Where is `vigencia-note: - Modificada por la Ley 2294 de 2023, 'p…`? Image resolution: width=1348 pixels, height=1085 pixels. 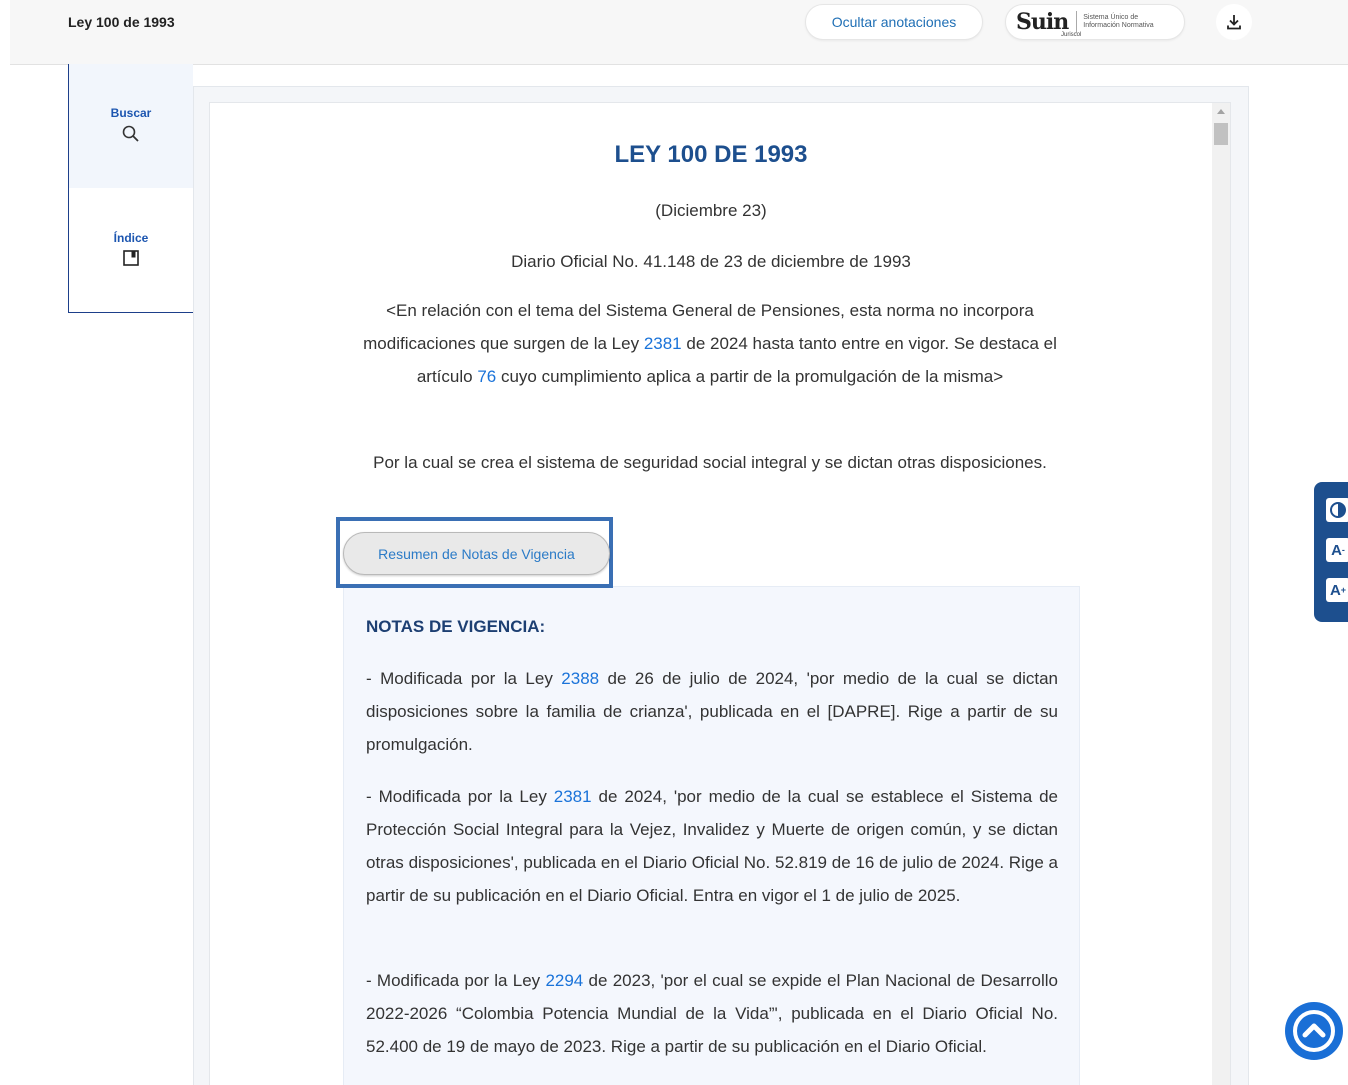
vigencia-note: - Modificada por la Ley 2294 de 2023, 'p… is located at coordinates (712, 1013).